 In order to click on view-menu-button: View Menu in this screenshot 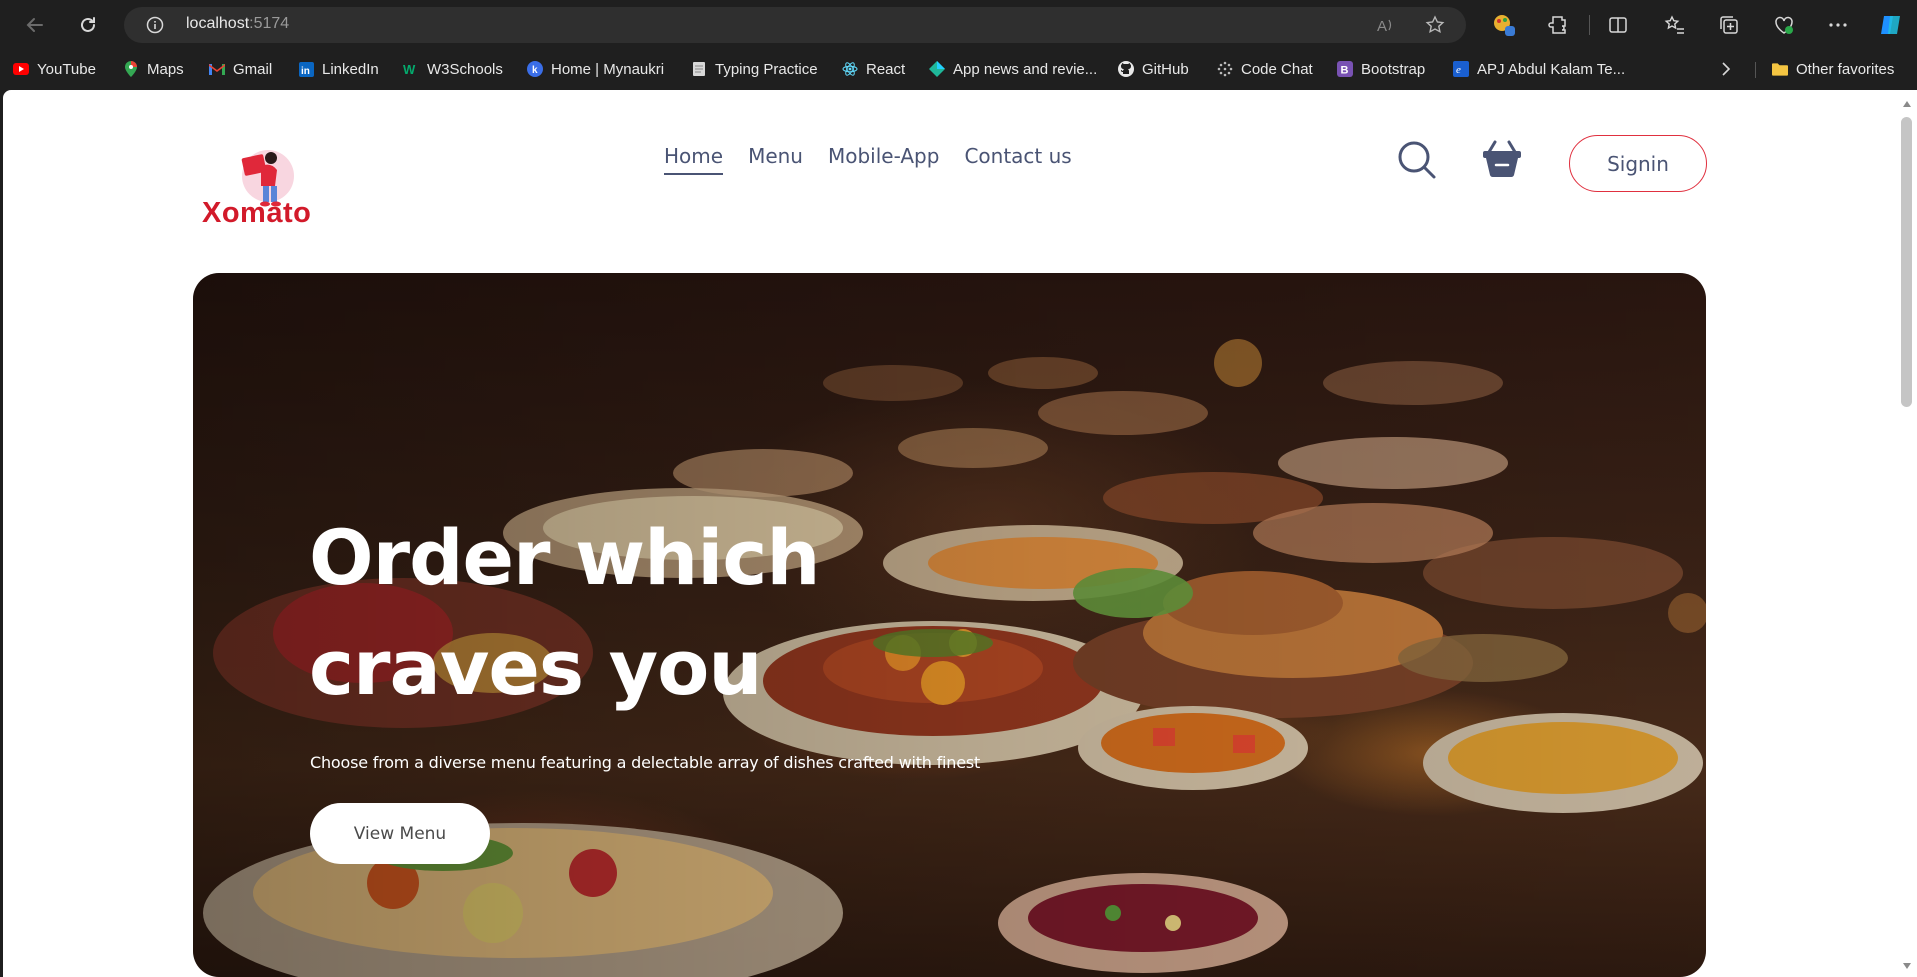, I will do `click(400, 833)`.